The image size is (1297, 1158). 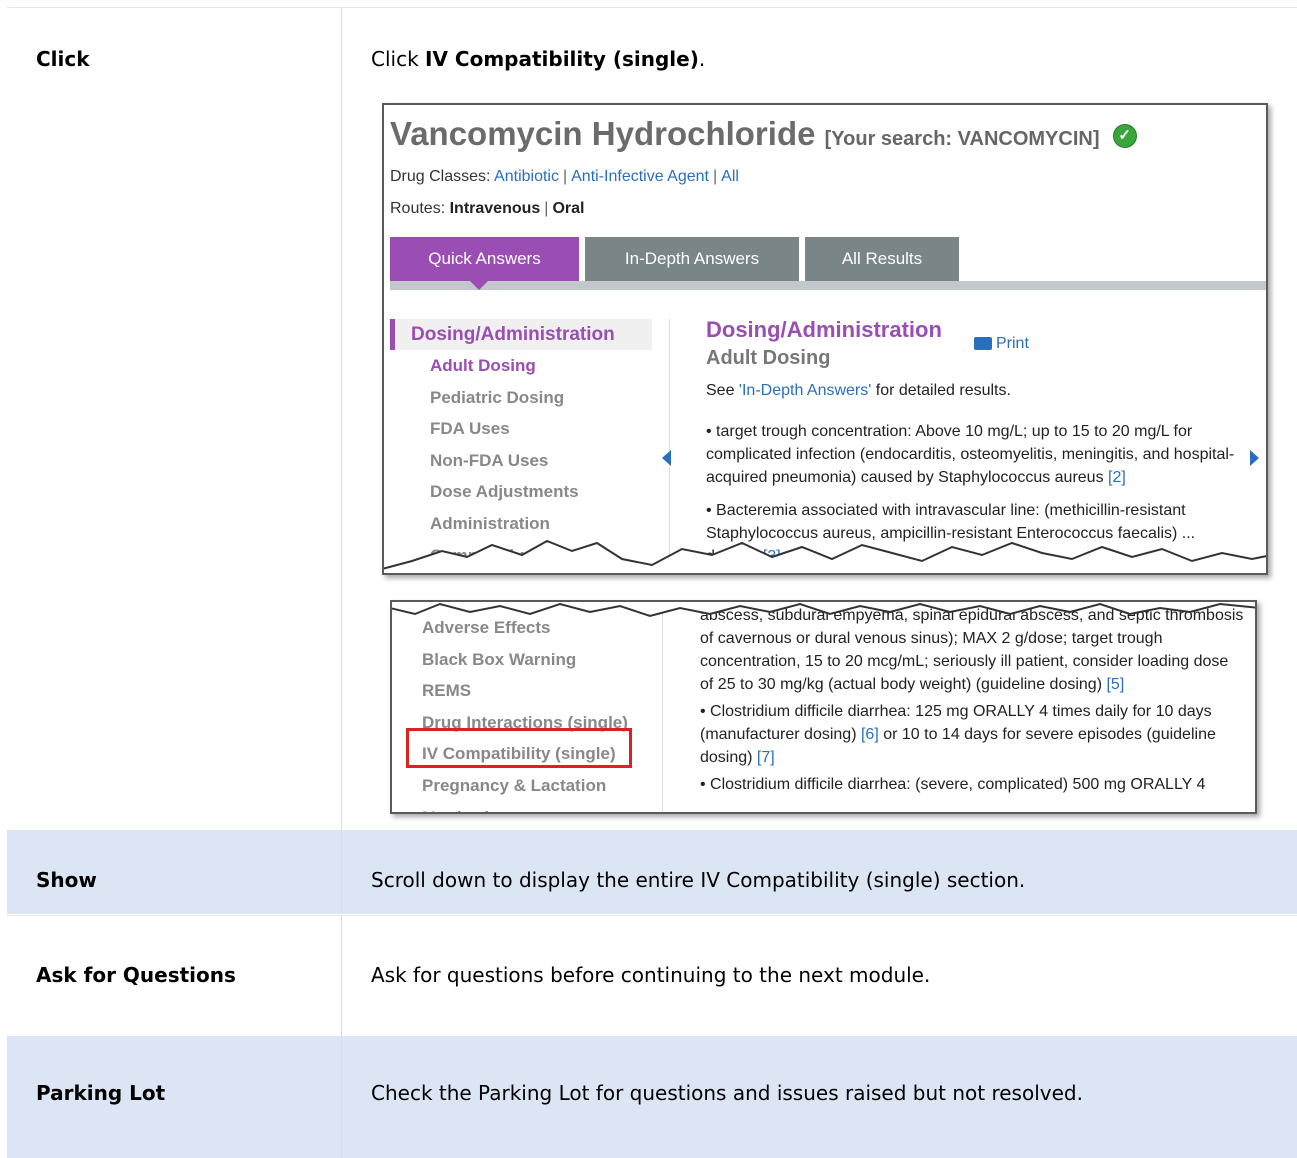 I want to click on drug-name: Vancomycin Hydrochloride, so click(x=603, y=133).